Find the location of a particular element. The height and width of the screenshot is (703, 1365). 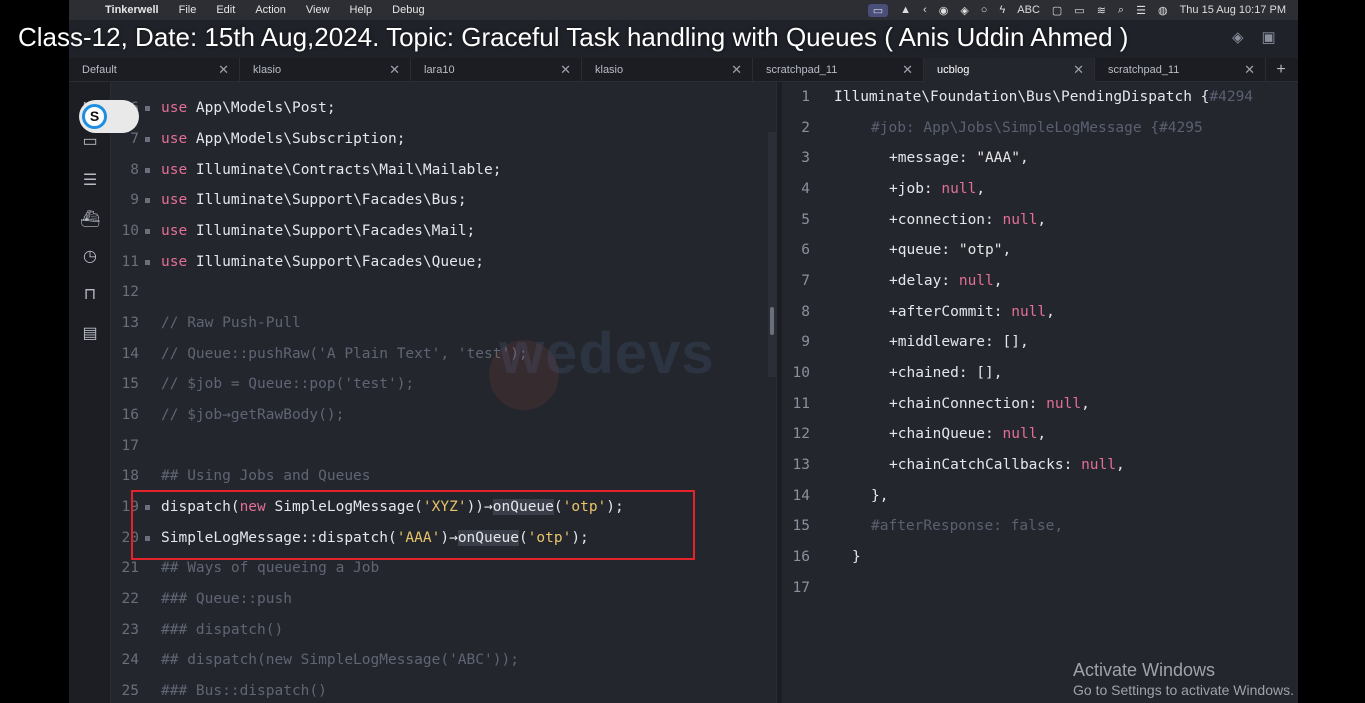

snippet-file-icon: ▤ is located at coordinates (90, 334).